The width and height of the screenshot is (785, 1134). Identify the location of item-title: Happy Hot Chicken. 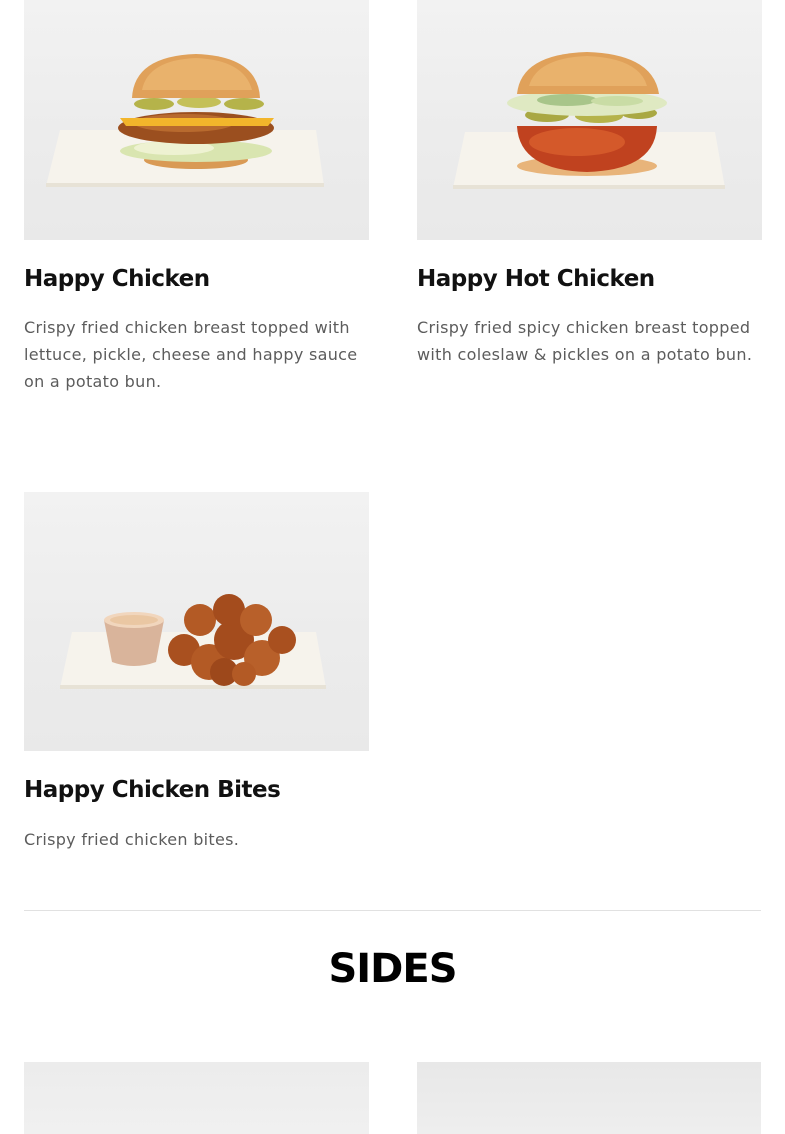
(536, 279).